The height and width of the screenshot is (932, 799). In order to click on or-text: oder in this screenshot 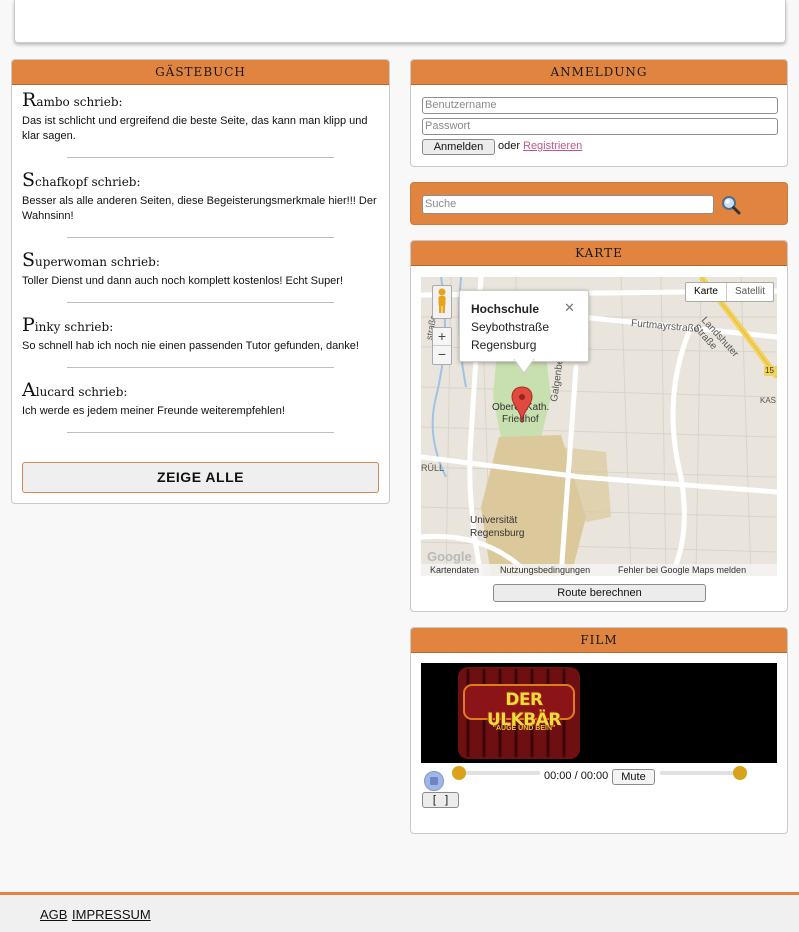, I will do `click(509, 146)`.